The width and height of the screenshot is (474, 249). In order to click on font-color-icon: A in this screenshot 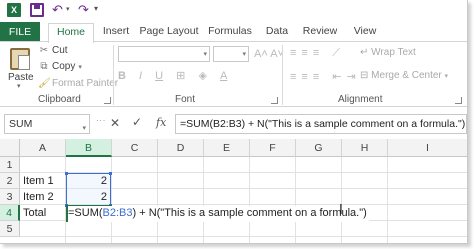, I will do `click(223, 76)`.